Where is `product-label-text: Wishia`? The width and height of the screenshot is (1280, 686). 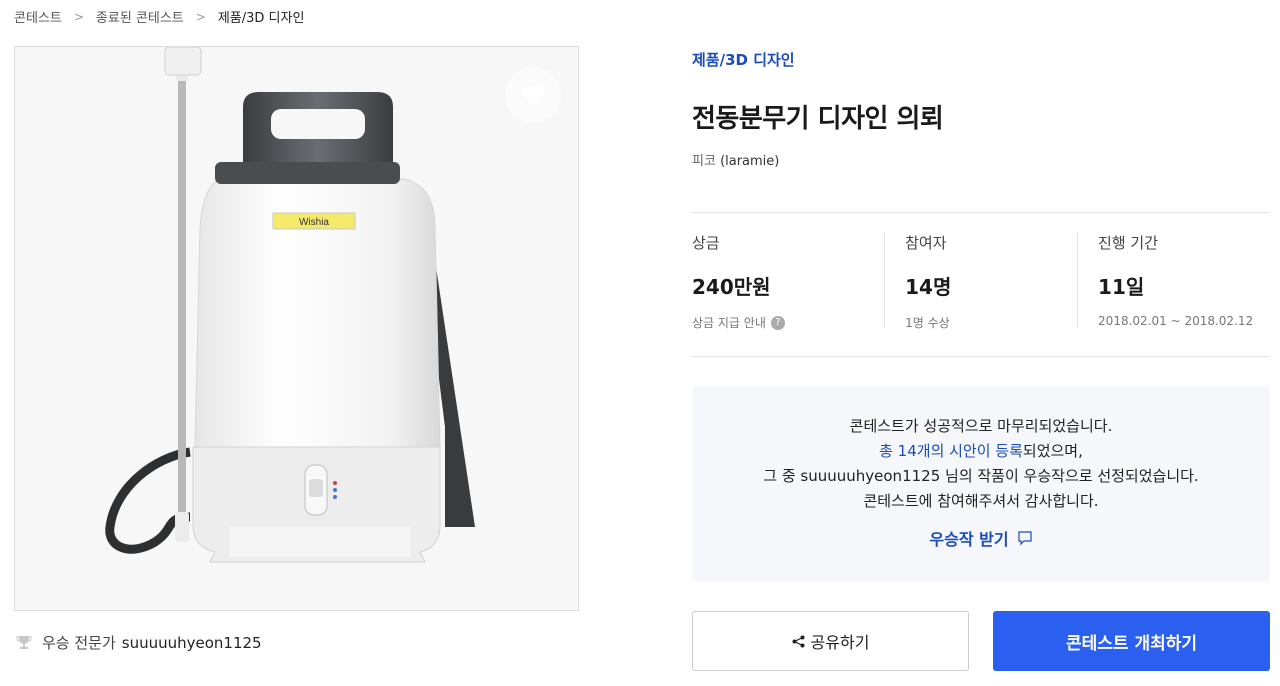
product-label-text: Wishia is located at coordinates (314, 222).